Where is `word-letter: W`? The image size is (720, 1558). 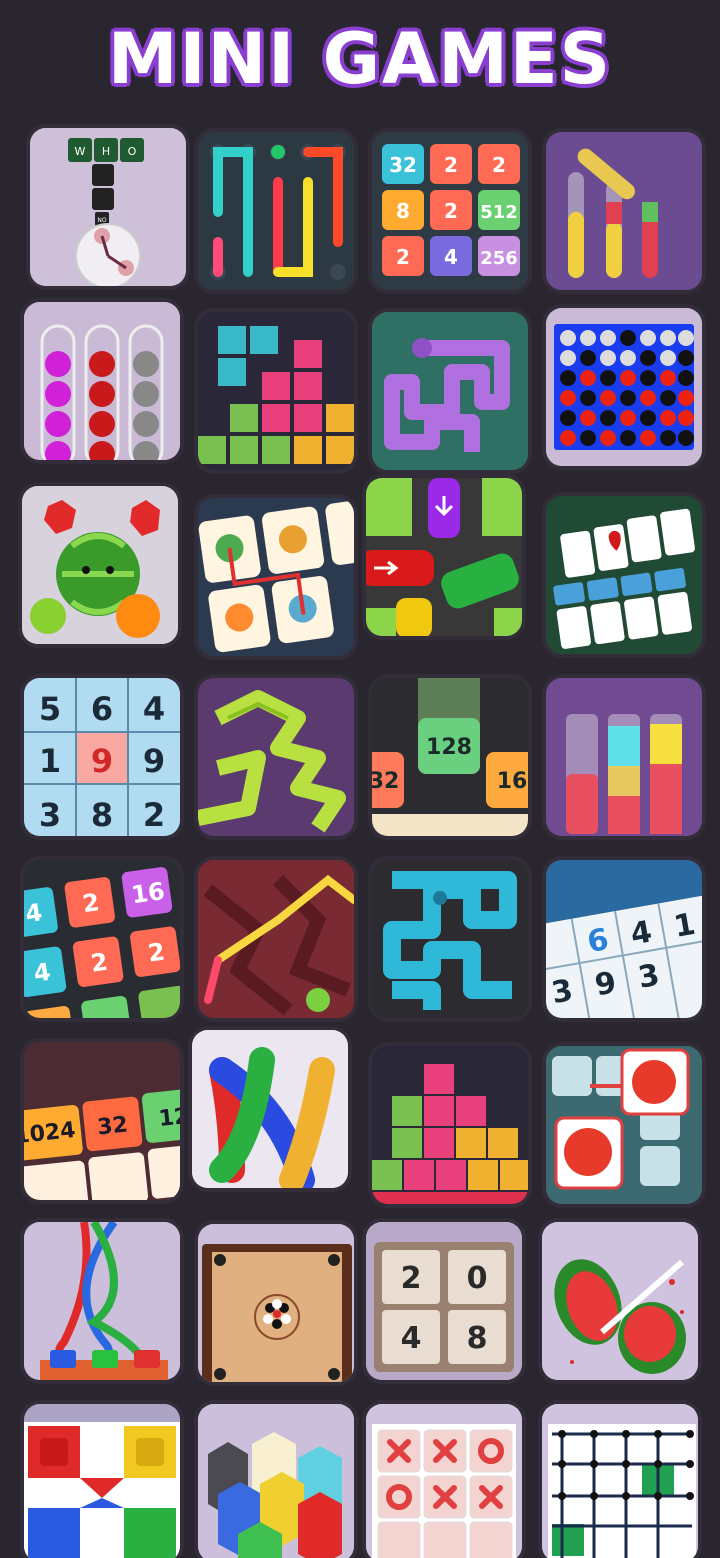 word-letter: W is located at coordinates (80, 151).